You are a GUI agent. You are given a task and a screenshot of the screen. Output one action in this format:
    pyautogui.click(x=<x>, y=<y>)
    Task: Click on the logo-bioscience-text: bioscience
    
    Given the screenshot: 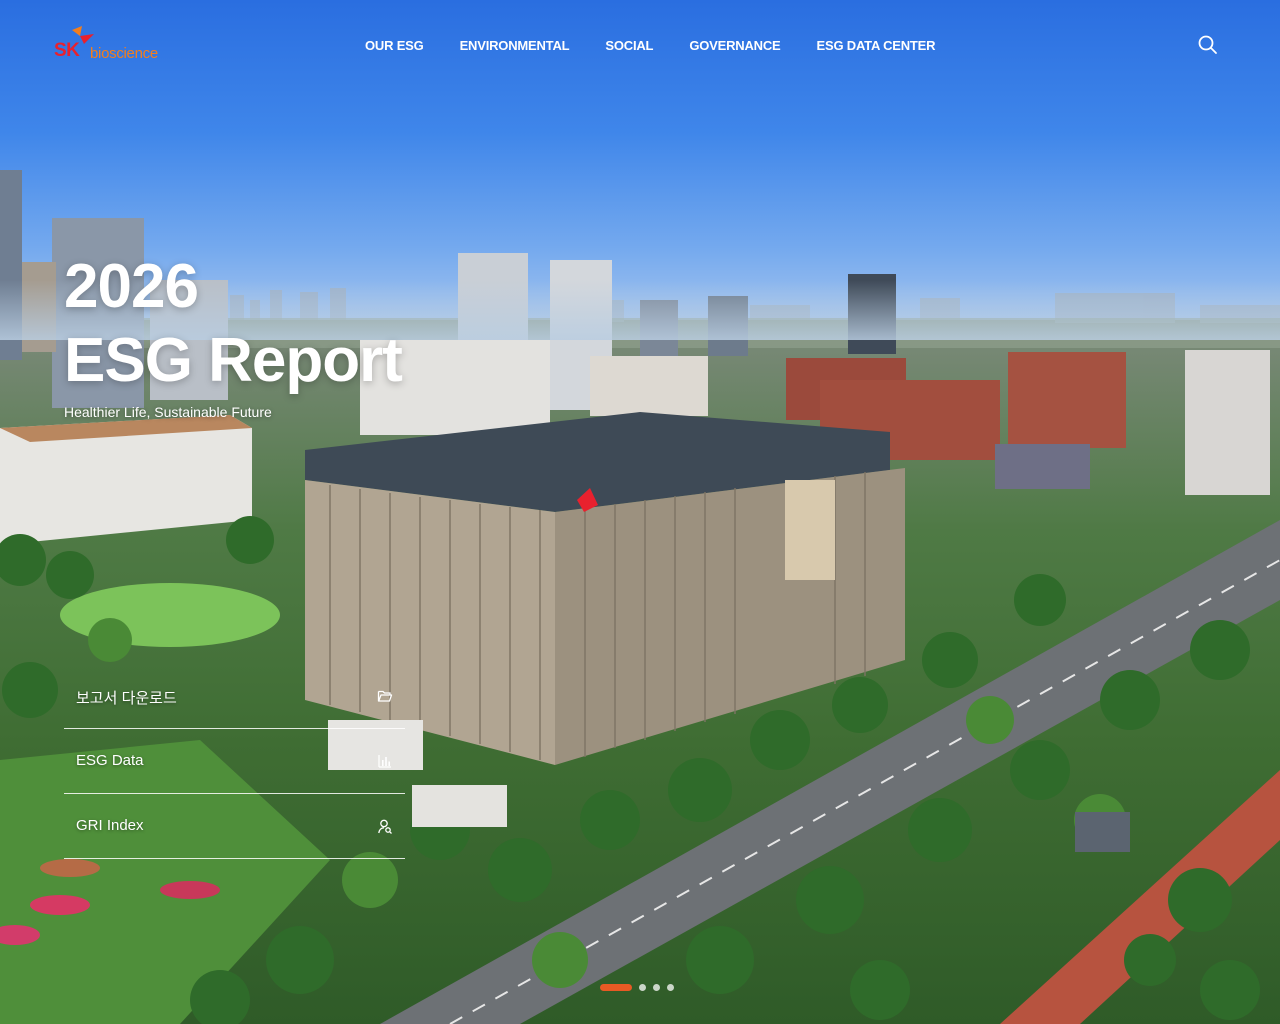 What is the action you would take?
    pyautogui.click(x=124, y=53)
    